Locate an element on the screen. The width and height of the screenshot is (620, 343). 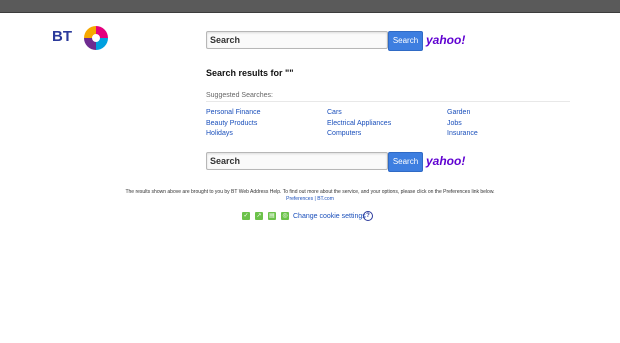
help-icon: ? is located at coordinates (368, 216).